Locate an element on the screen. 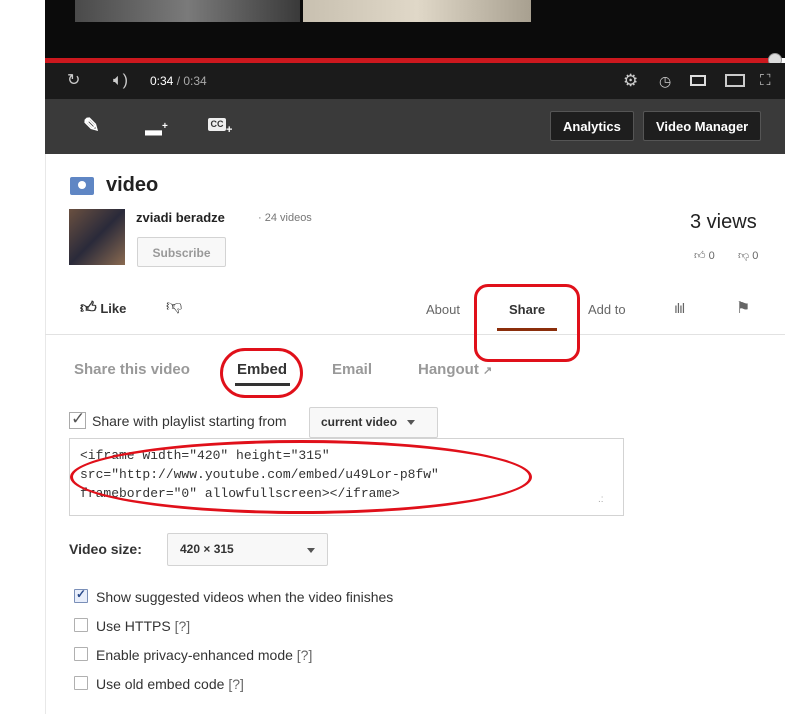 The height and width of the screenshot is (714, 785). subscribe-button: Subscribe is located at coordinates (181, 252).